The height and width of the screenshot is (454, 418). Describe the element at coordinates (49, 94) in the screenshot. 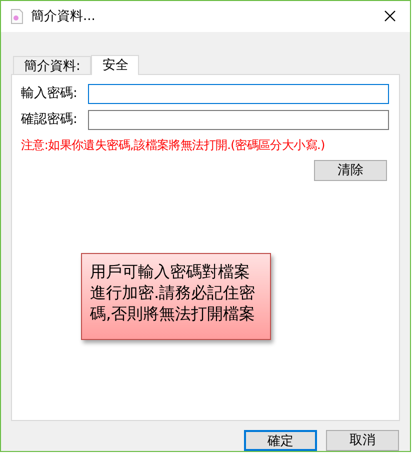

I see `field-label: 輸入密碼:` at that location.